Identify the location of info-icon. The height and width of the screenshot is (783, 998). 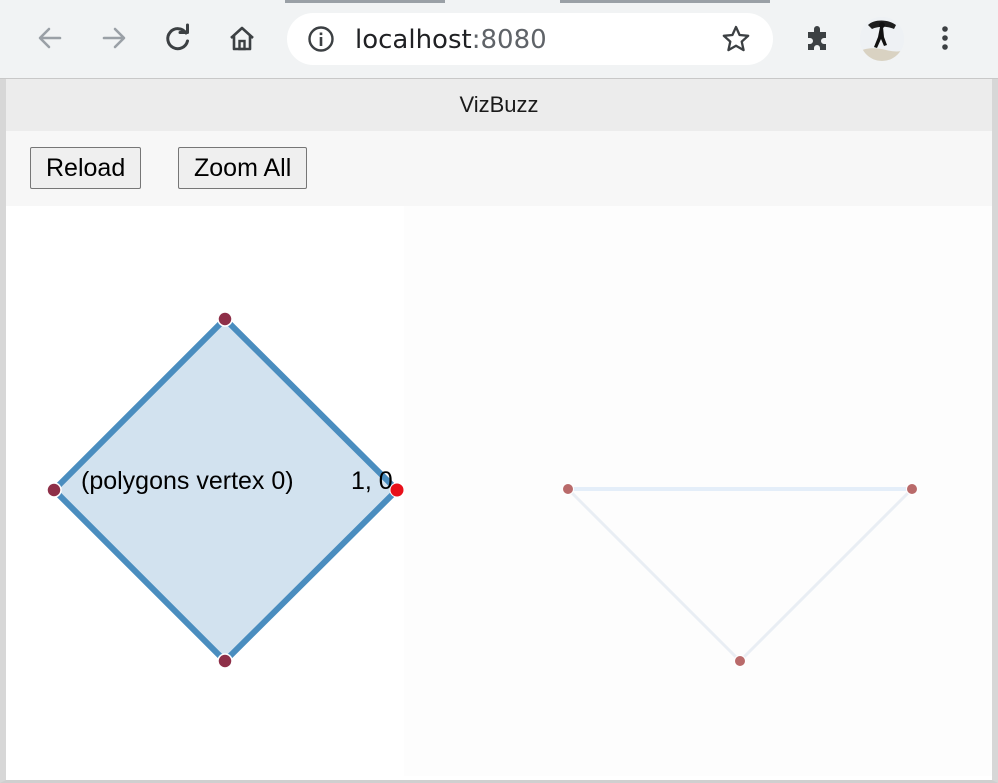
(321, 41).